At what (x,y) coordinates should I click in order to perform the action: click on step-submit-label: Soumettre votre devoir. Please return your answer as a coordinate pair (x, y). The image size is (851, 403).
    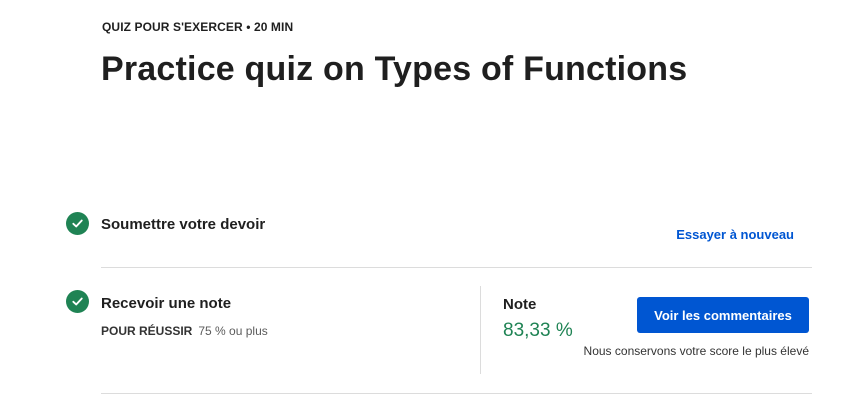
    Looking at the image, I should click on (183, 224).